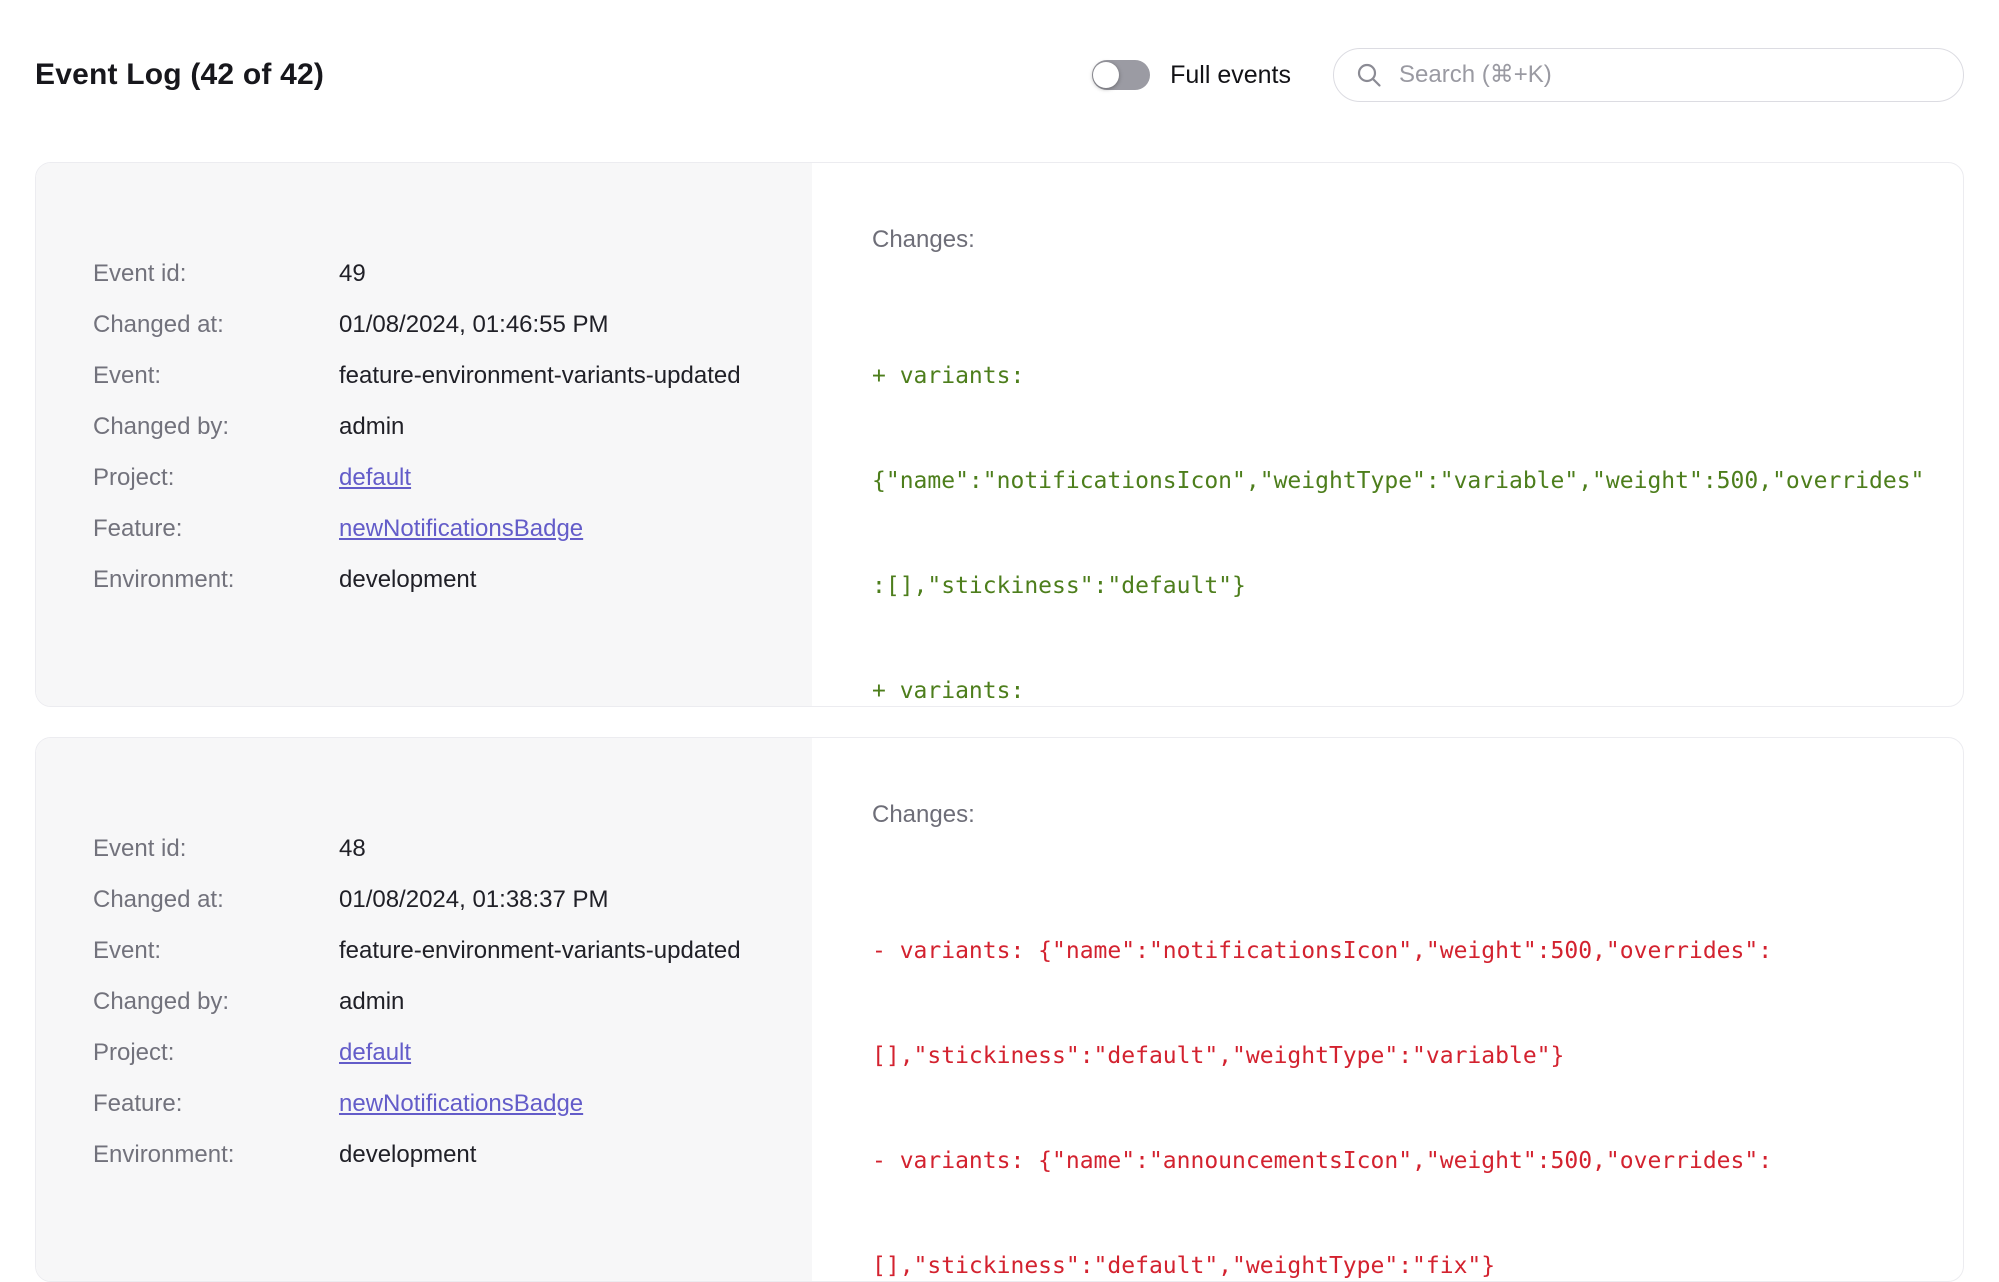 Image resolution: width=1999 pixels, height=1282 pixels. What do you see at coordinates (1121, 75) in the screenshot?
I see `full-events-toggle` at bounding box center [1121, 75].